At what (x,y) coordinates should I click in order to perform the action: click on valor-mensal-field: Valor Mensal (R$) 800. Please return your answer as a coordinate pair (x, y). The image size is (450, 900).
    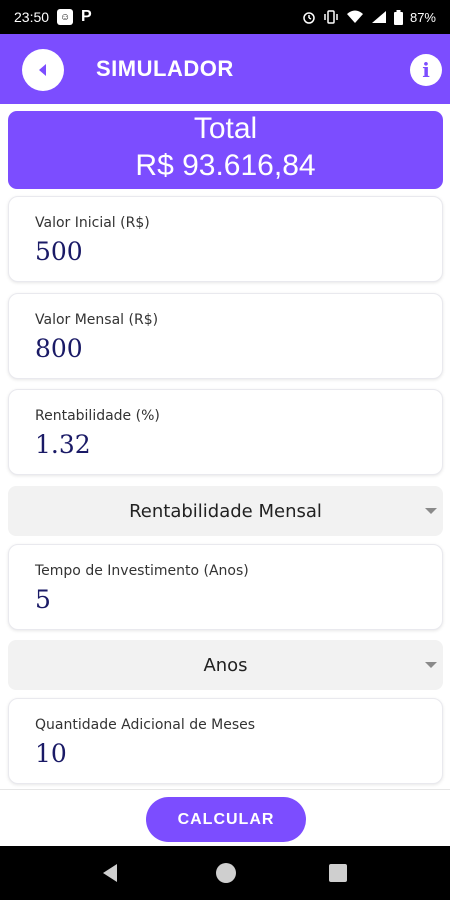
    Looking at the image, I should click on (225, 336).